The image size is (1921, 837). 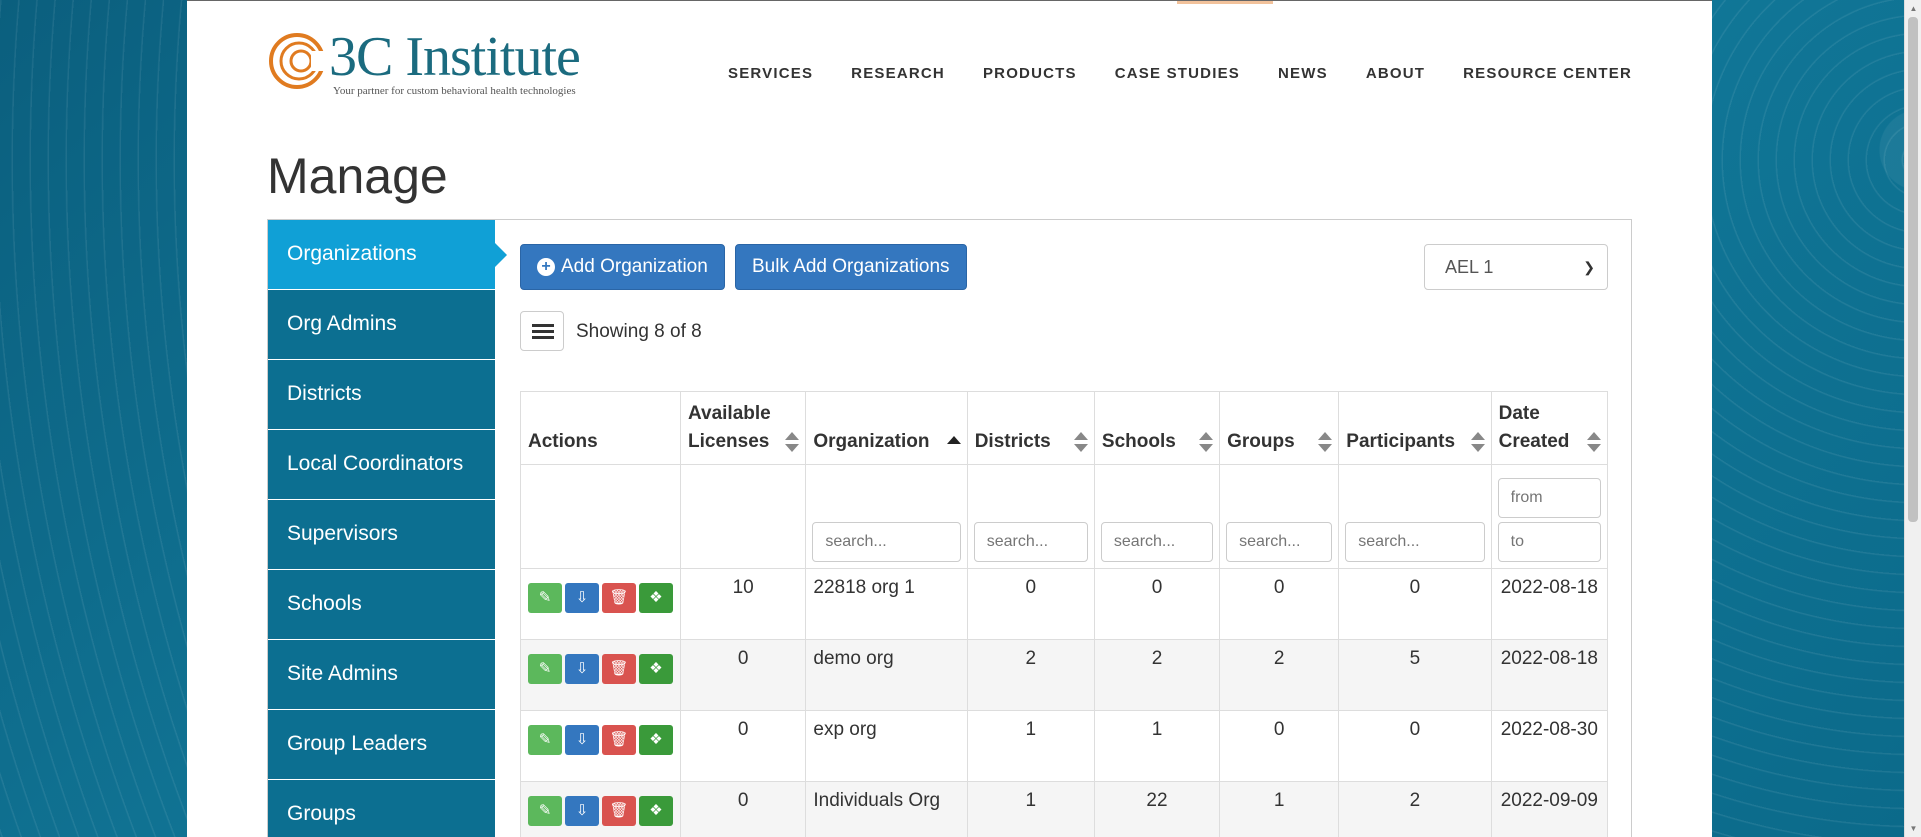 What do you see at coordinates (297, 61) in the screenshot?
I see `logo-swirl-icon` at bounding box center [297, 61].